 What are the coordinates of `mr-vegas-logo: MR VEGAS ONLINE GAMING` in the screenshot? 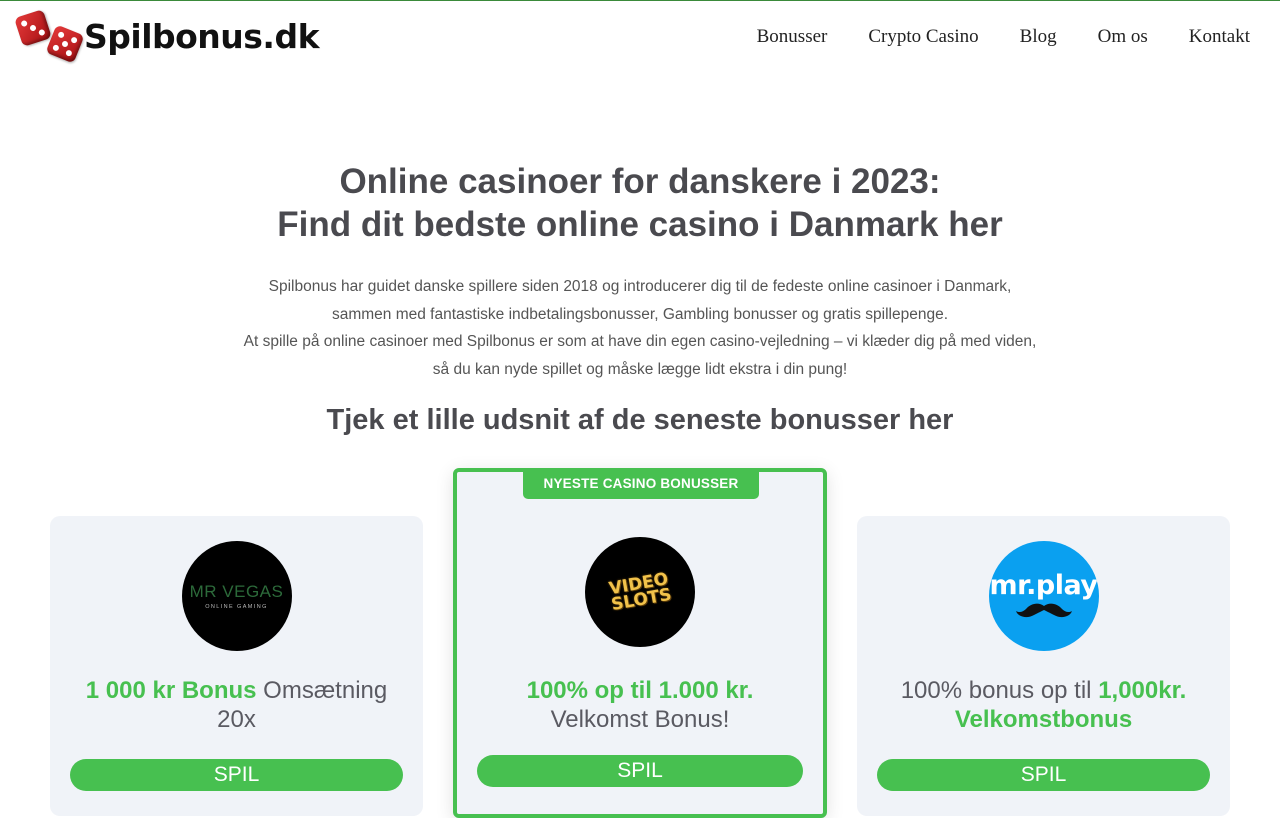 It's located at (236, 596).